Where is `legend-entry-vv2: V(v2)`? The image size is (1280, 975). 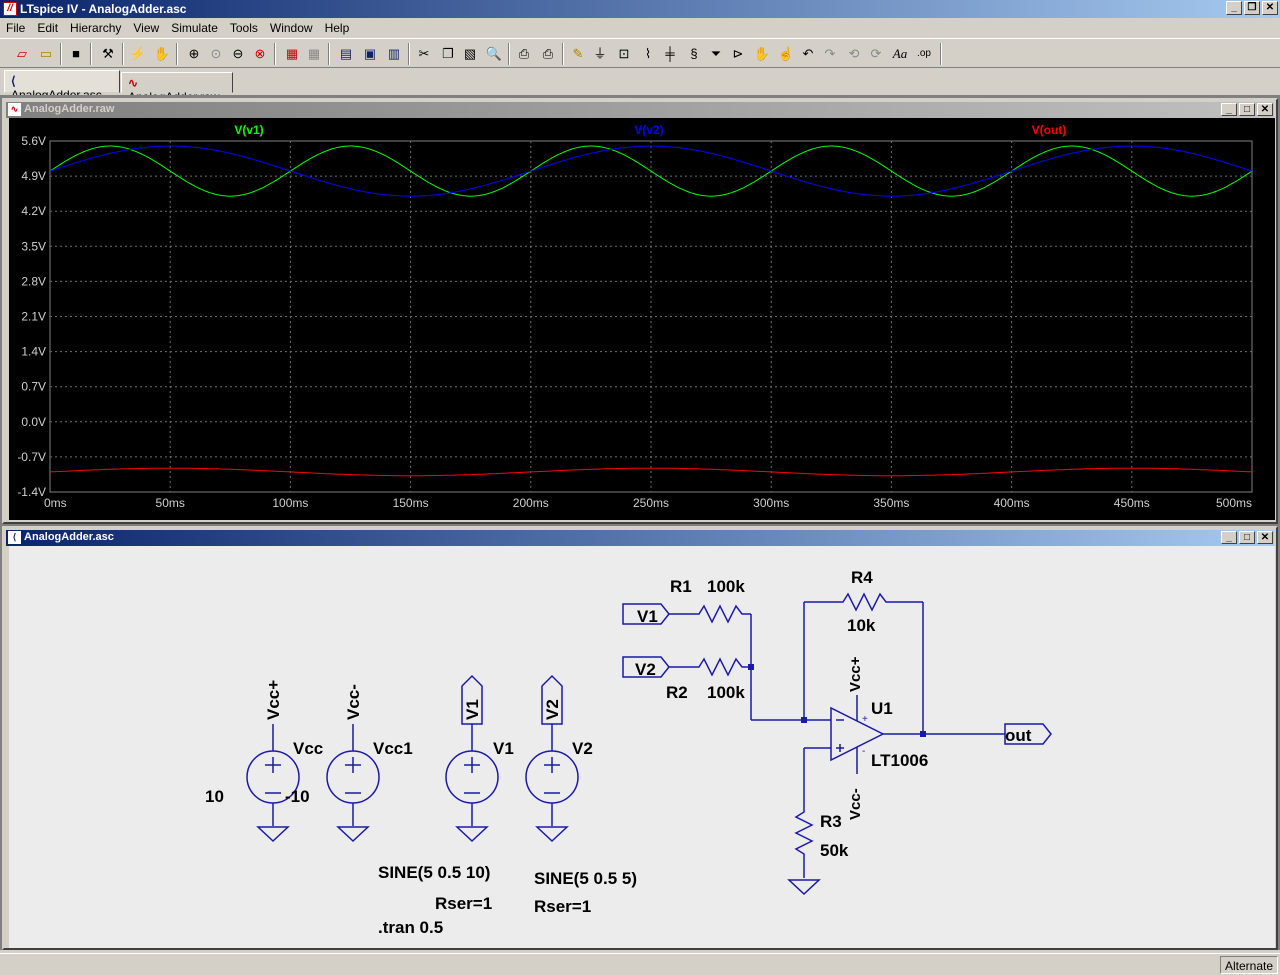
legend-entry-vv2: V(v2) is located at coordinates (648, 130).